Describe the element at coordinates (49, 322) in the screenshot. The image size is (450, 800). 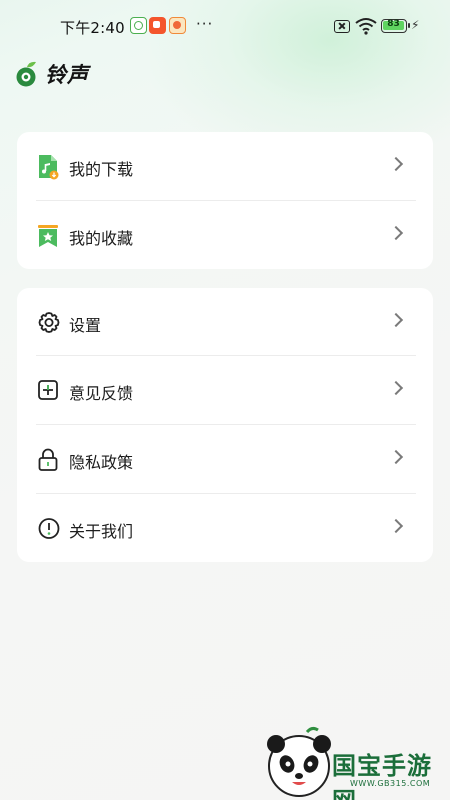
I see `gear-icon` at that location.